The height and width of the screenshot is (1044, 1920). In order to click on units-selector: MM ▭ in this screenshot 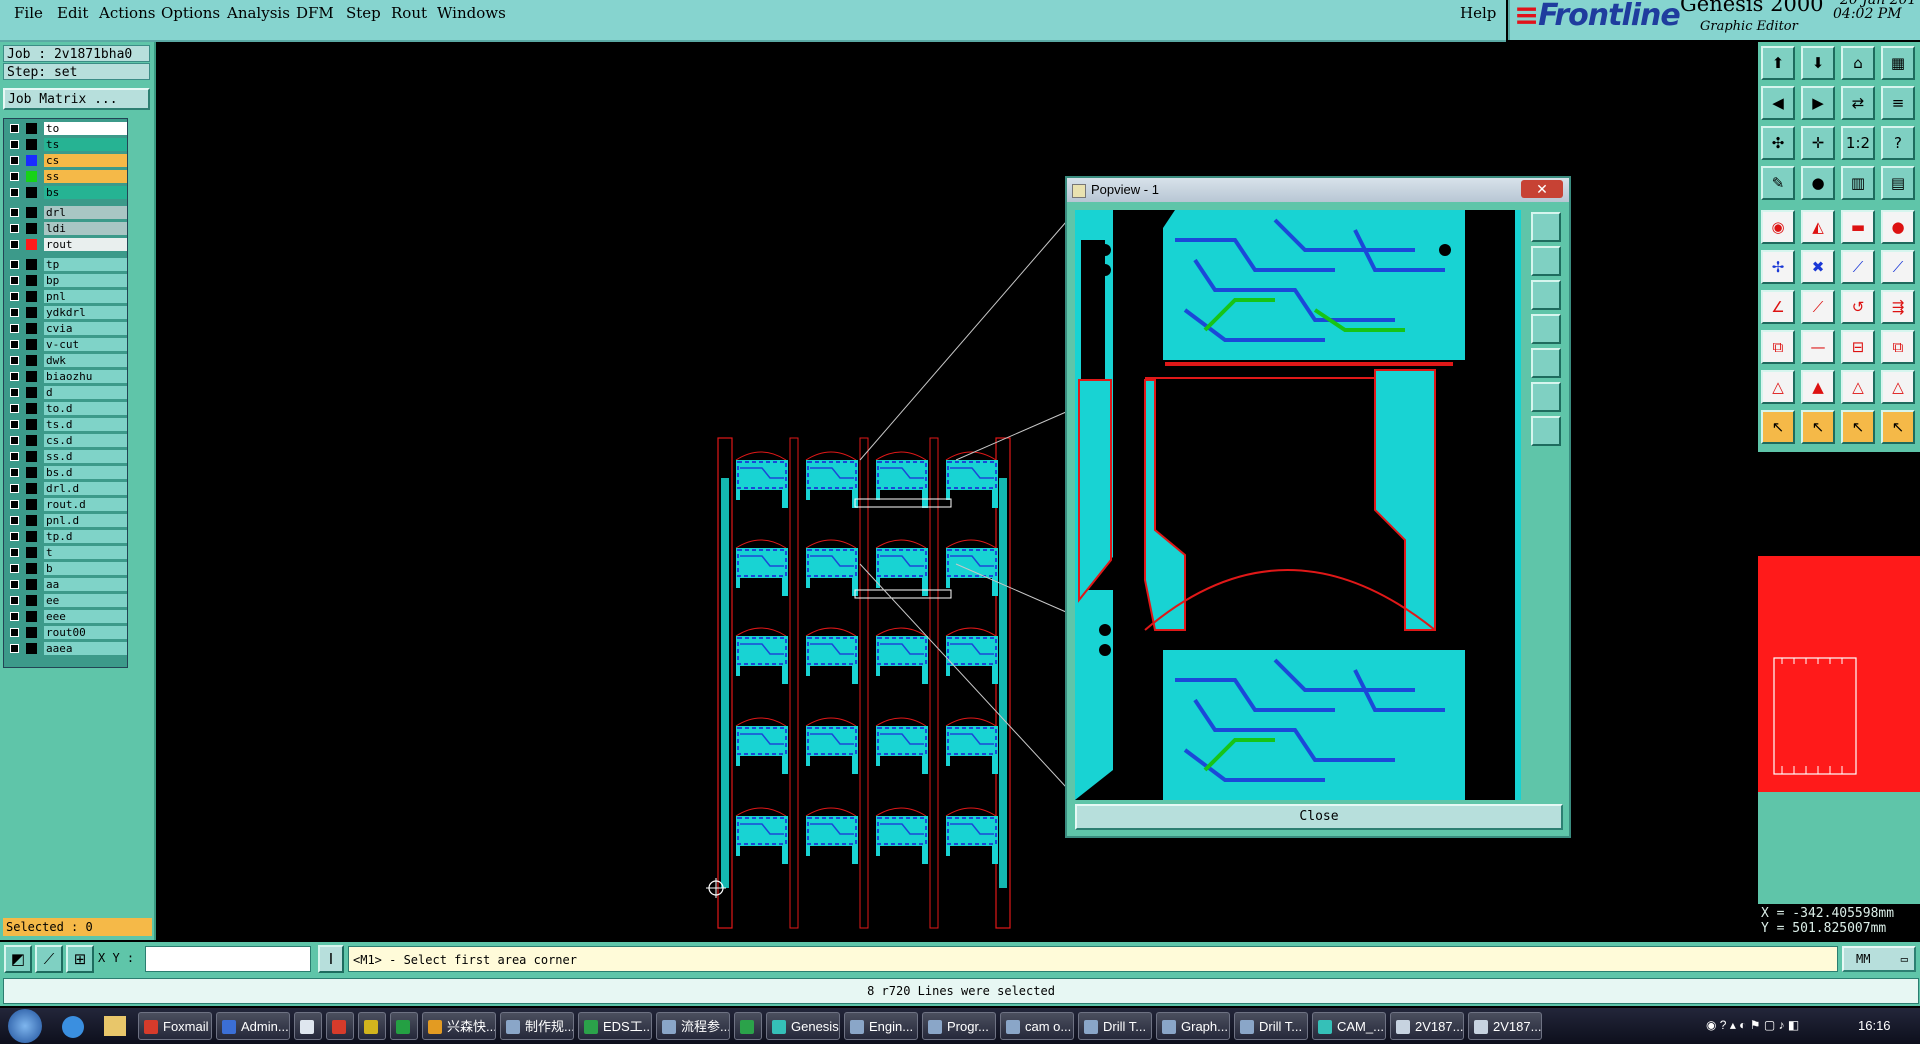, I will do `click(1879, 959)`.